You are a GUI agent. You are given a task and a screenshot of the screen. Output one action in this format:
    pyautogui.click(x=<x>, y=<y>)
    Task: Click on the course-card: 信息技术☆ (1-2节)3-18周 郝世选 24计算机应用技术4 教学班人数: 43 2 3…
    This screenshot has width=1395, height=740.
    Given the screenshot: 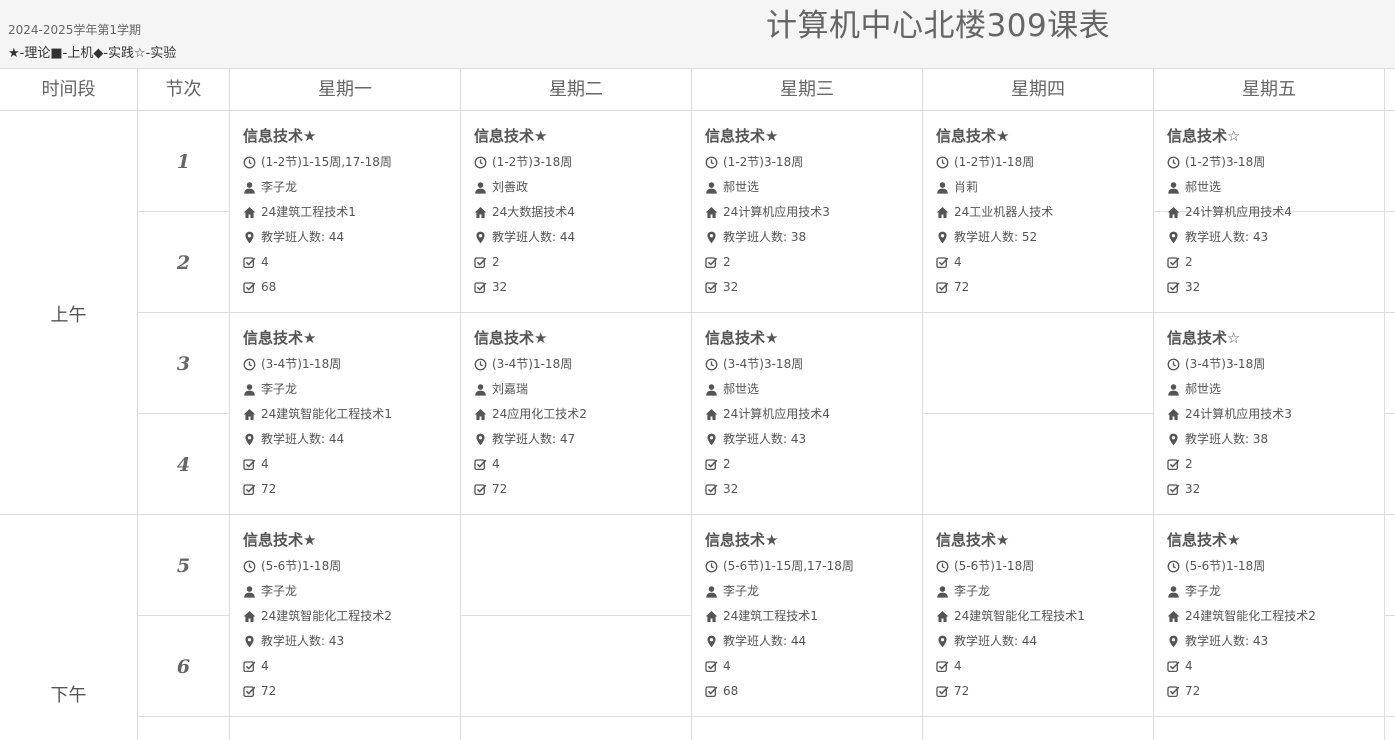 What is the action you would take?
    pyautogui.click(x=1274, y=212)
    